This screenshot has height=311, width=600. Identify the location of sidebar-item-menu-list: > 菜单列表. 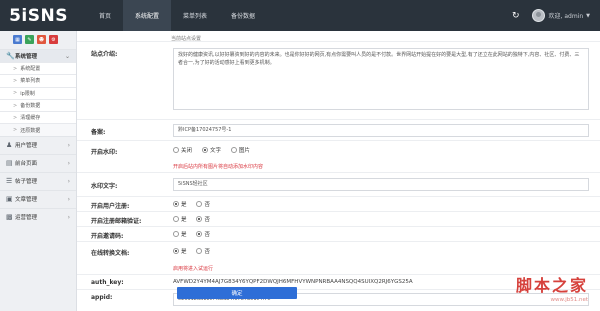
(38, 80).